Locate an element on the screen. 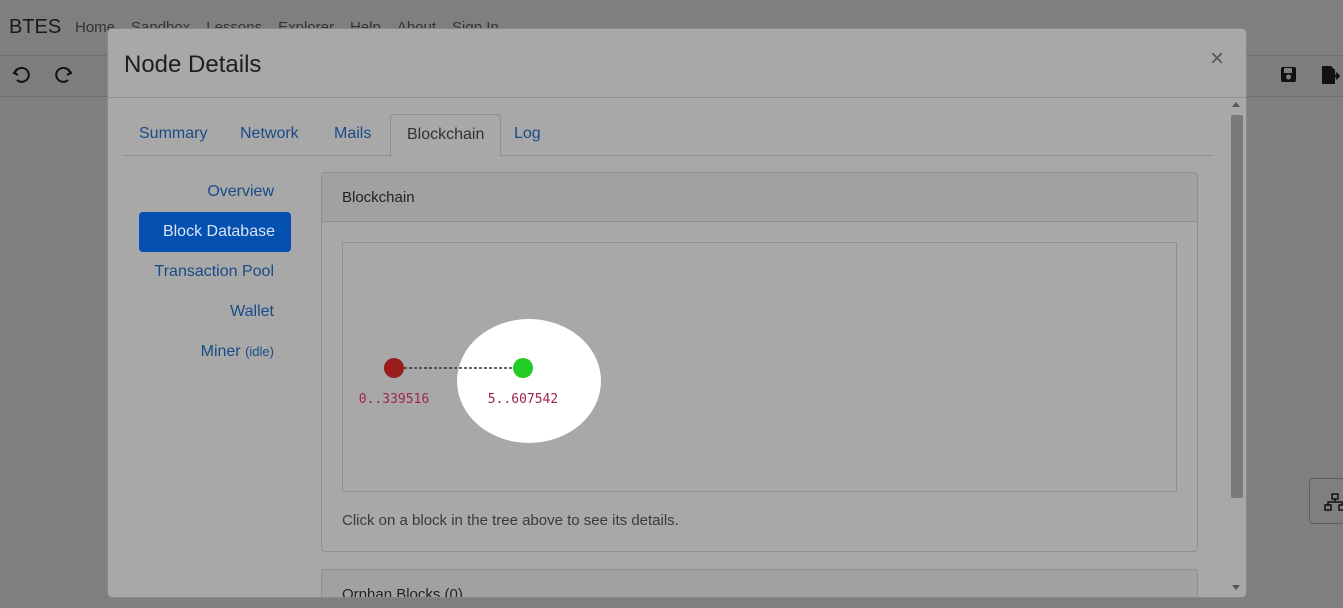  blockchain-card-title: Blockchain is located at coordinates (378, 197).